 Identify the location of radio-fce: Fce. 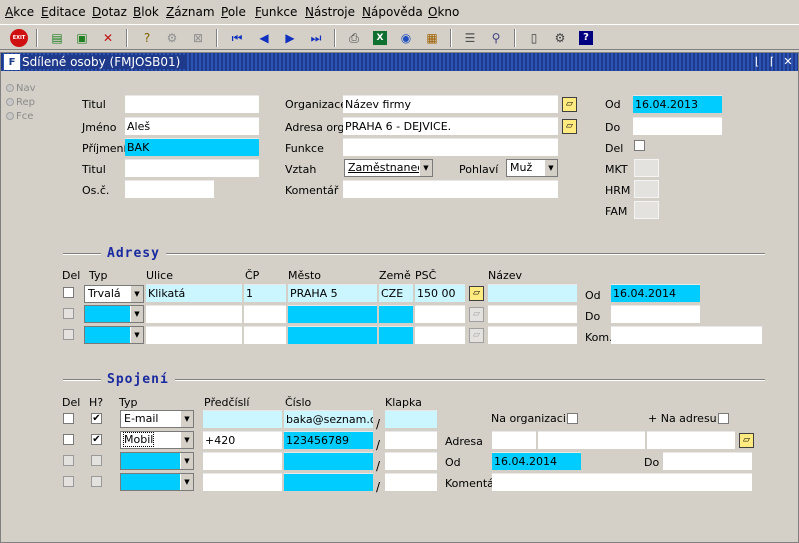
(19, 116).